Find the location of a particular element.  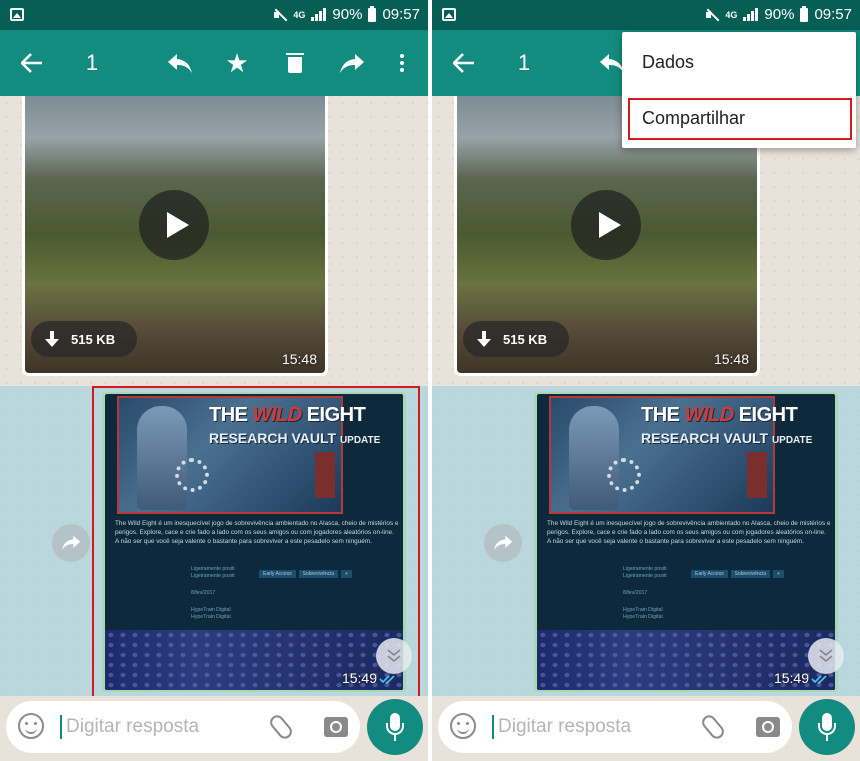

overflow-menu: Dados Compartilhar is located at coordinates (739, 90).